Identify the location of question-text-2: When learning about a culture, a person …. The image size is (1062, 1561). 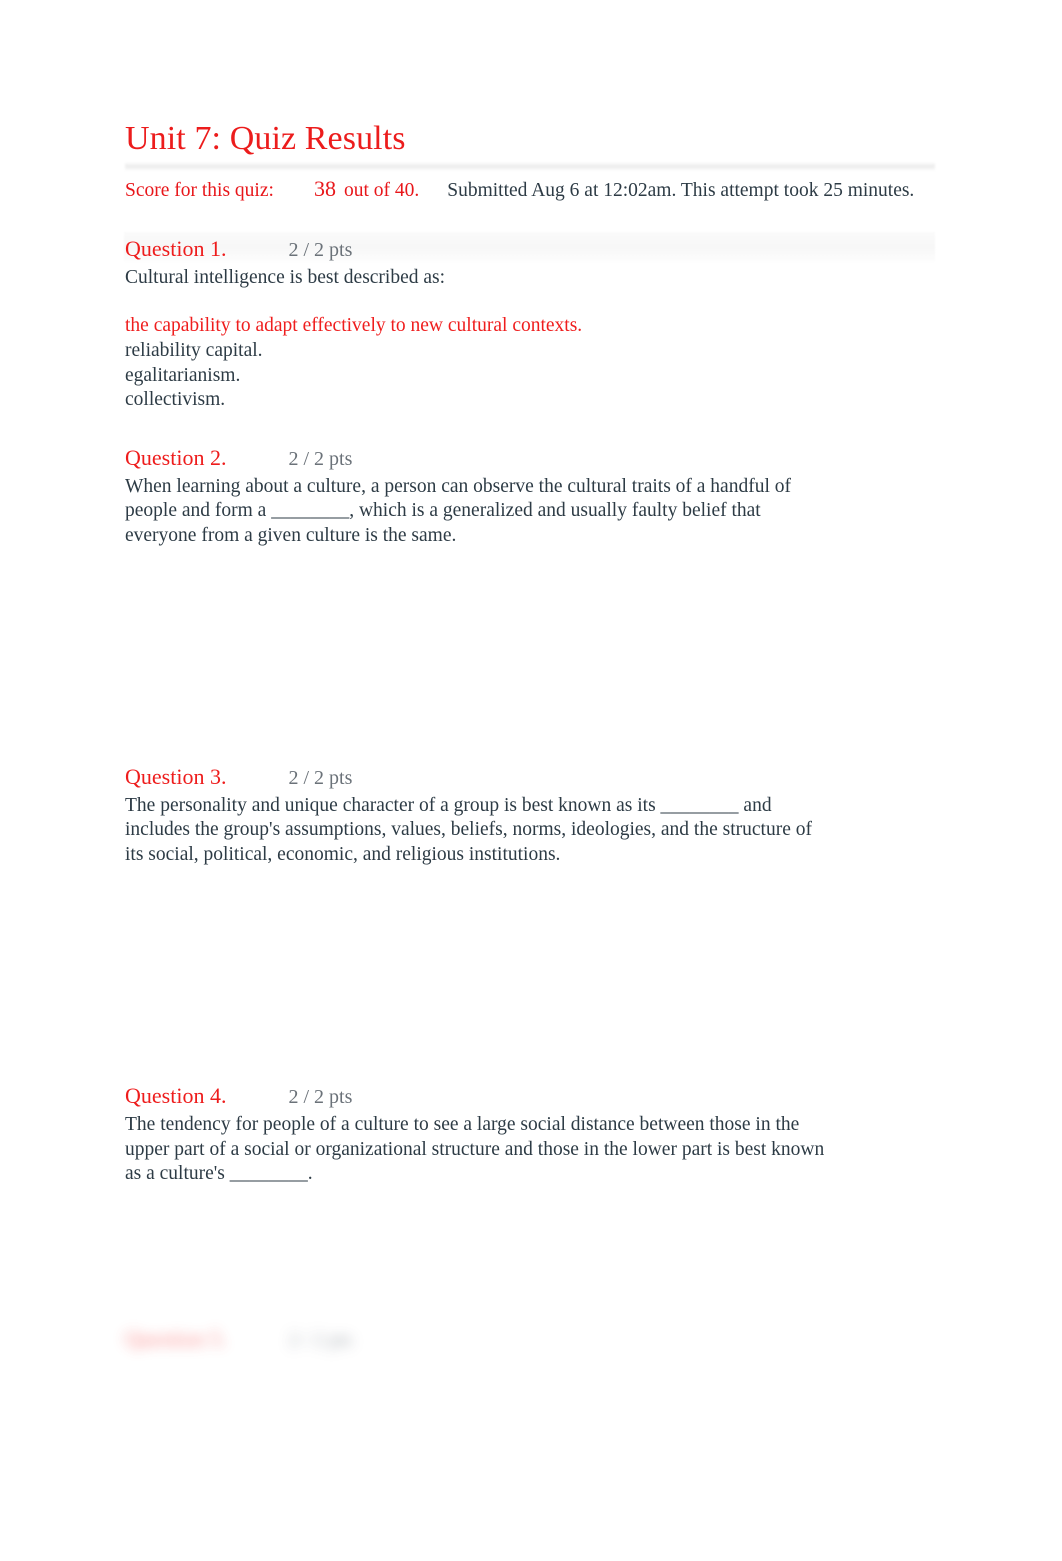
(458, 510).